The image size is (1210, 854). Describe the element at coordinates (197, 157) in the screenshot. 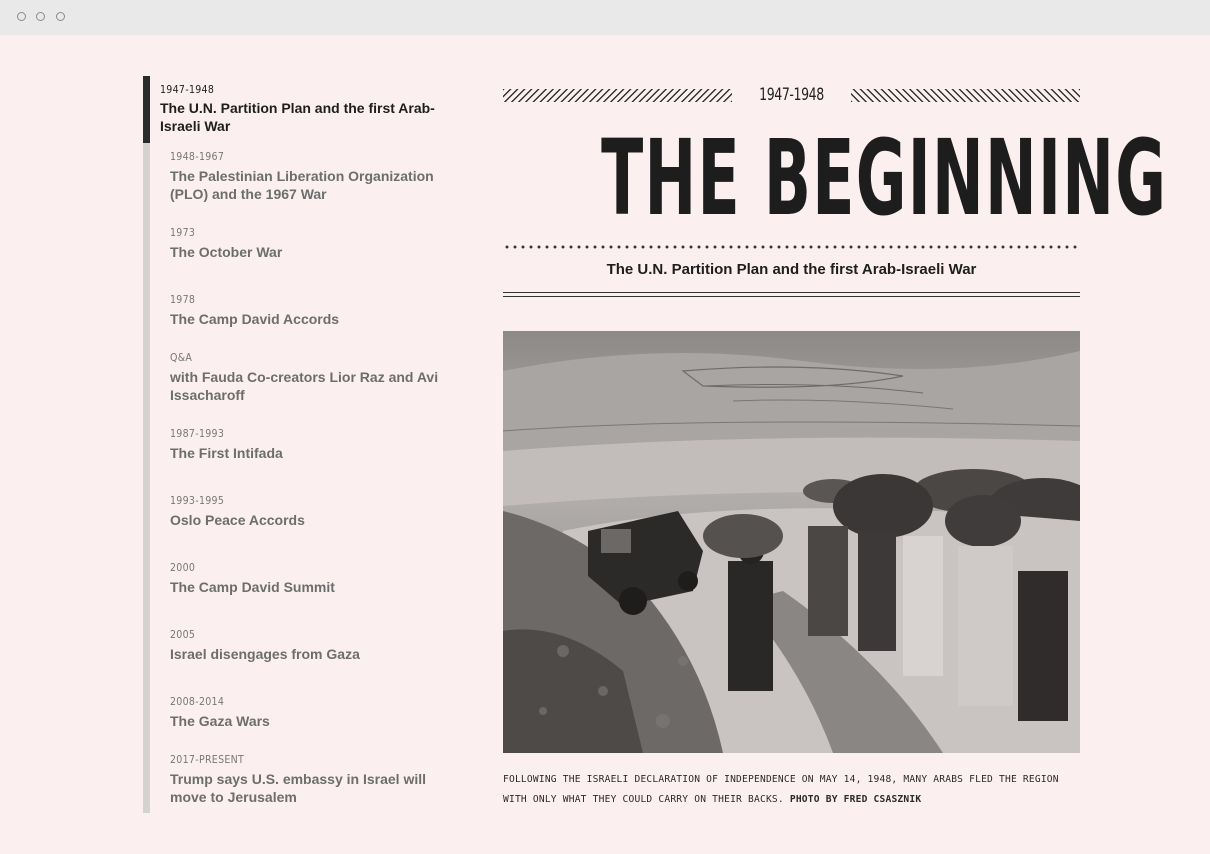

I see `timeline-date: 1948-1967` at that location.